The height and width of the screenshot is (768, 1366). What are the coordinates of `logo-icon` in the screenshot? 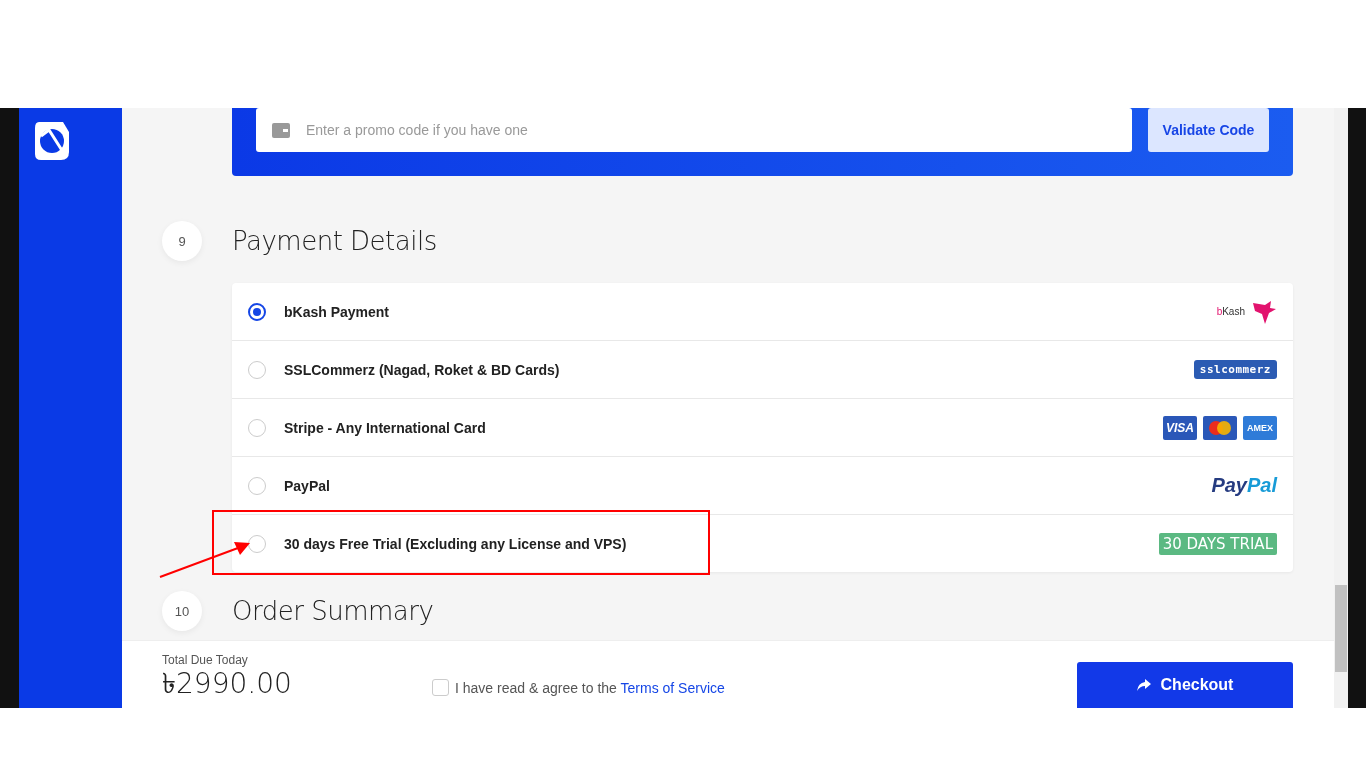 It's located at (51, 141).